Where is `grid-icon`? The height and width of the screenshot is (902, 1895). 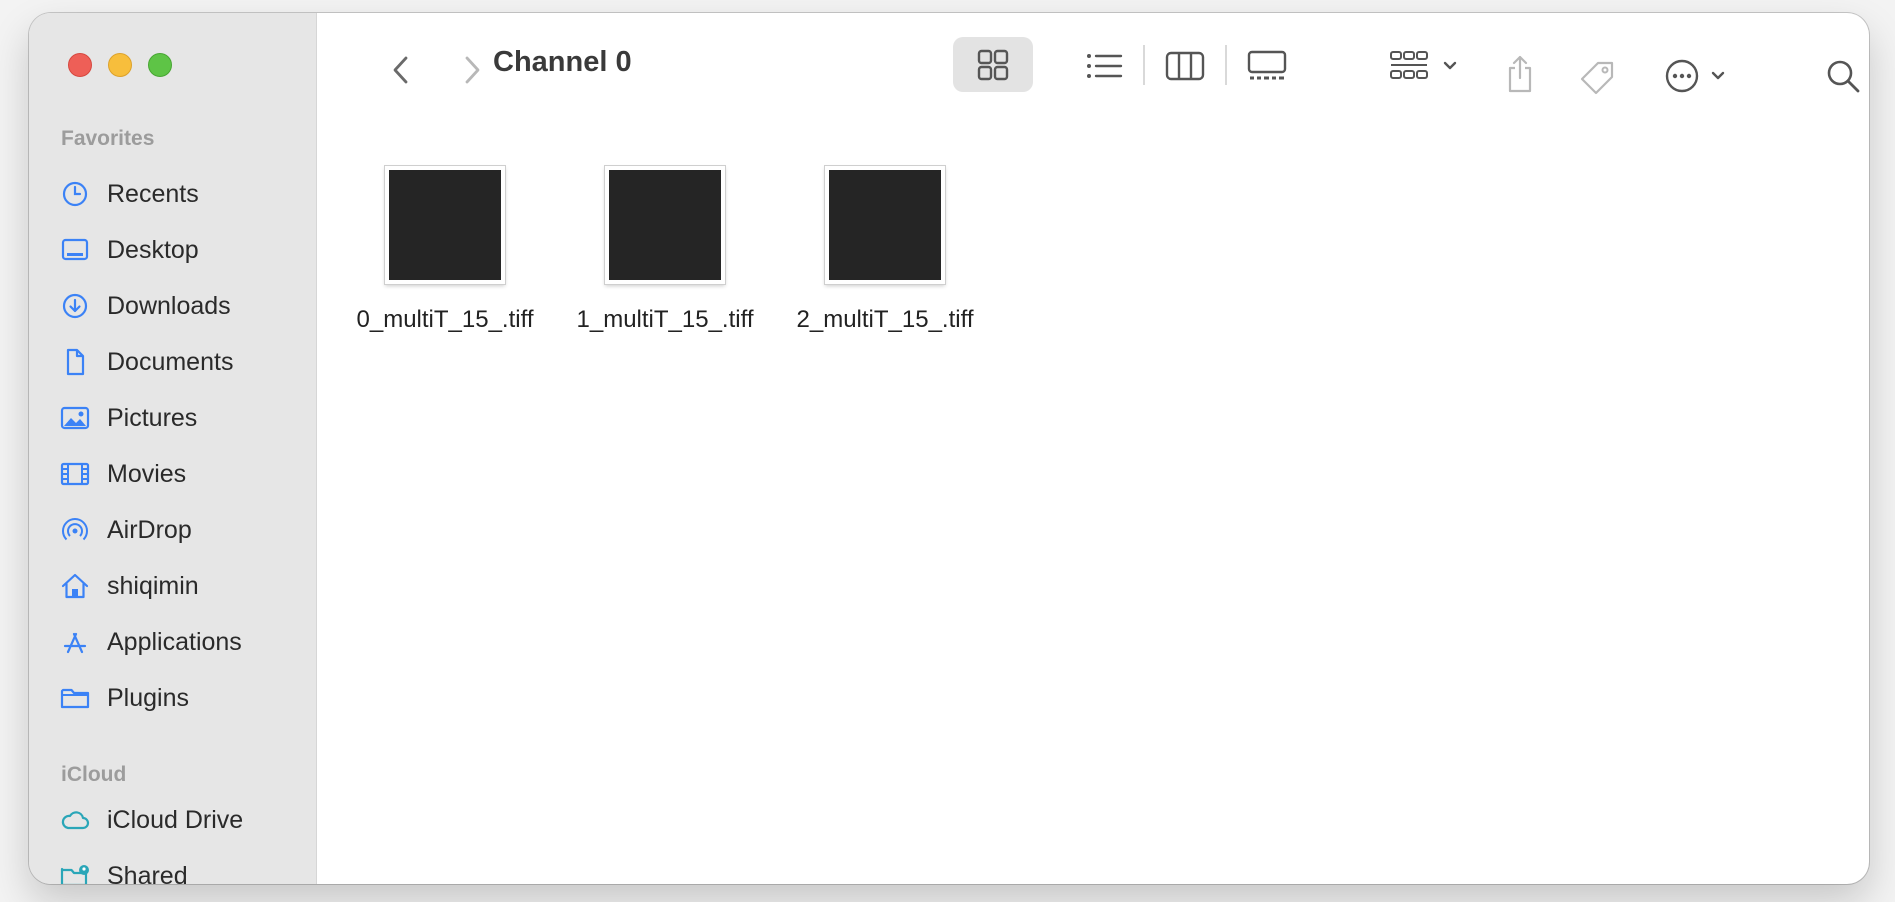
grid-icon is located at coordinates (993, 64).